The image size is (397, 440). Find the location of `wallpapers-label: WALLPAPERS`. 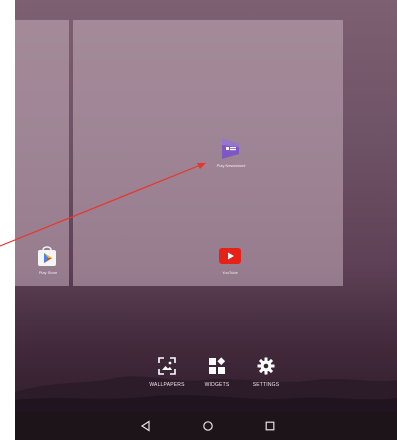

wallpapers-label: WALLPAPERS is located at coordinates (167, 385).